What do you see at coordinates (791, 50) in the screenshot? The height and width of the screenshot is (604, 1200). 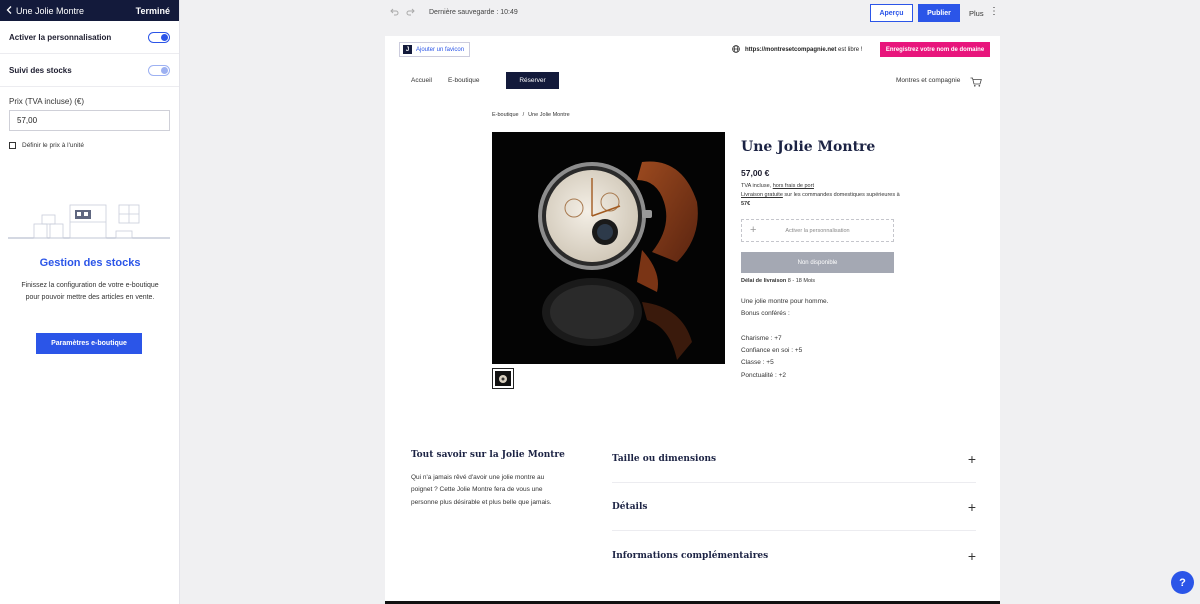 I see `domain-name: https://montresetcompagnie.net` at bounding box center [791, 50].